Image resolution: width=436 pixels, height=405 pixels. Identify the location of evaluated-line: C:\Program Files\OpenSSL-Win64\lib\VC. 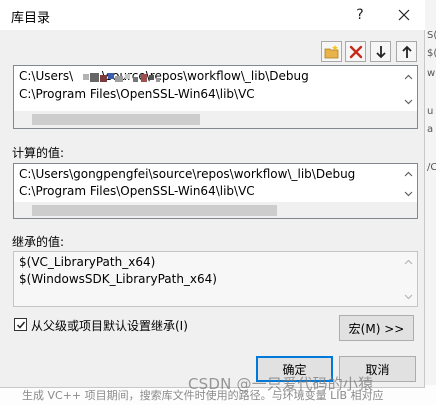
(137, 191).